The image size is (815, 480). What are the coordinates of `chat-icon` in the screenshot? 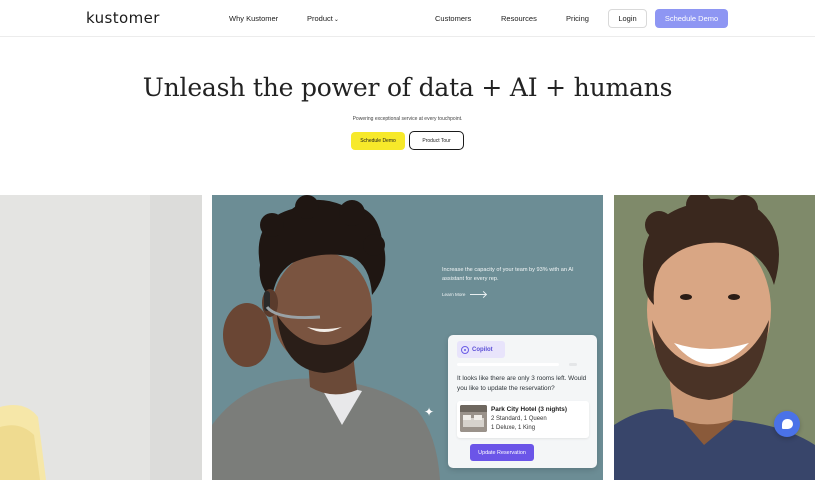 It's located at (787, 424).